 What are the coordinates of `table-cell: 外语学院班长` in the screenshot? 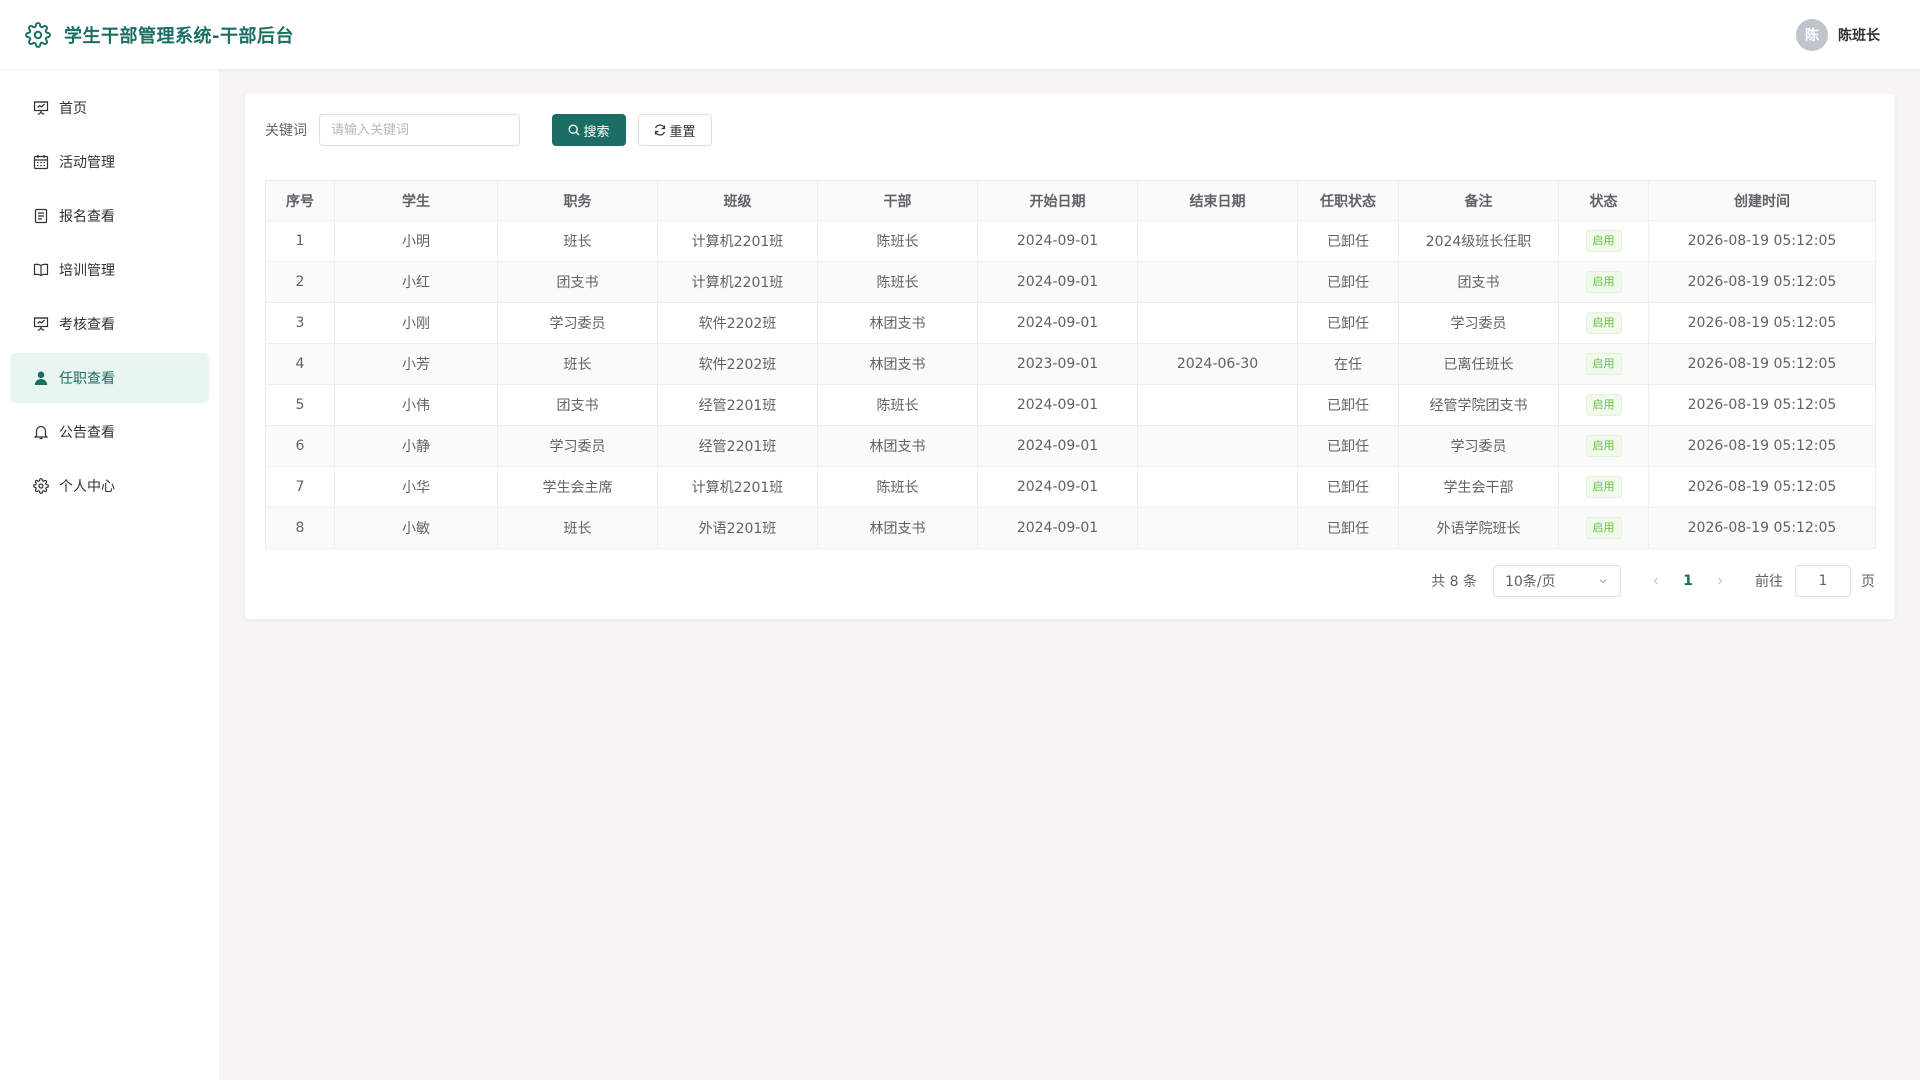 It's located at (1478, 528).